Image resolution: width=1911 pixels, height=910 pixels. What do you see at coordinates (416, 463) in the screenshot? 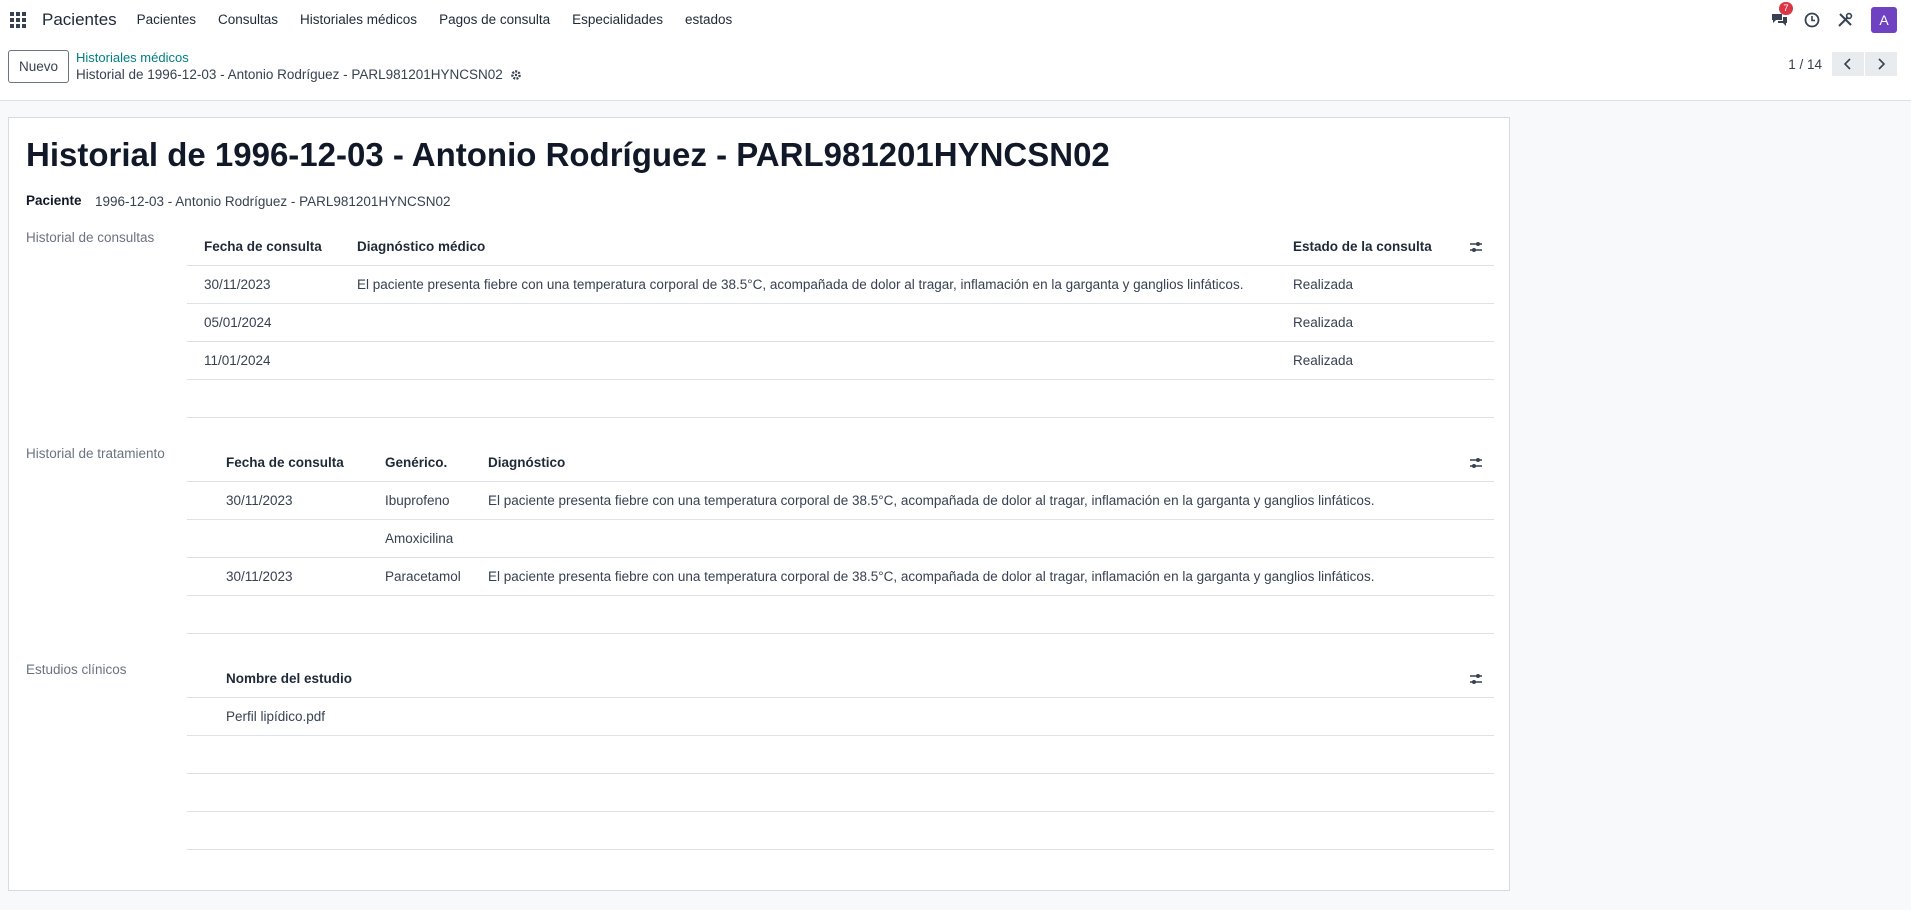
I see `col-generico: Genérico.` at bounding box center [416, 463].